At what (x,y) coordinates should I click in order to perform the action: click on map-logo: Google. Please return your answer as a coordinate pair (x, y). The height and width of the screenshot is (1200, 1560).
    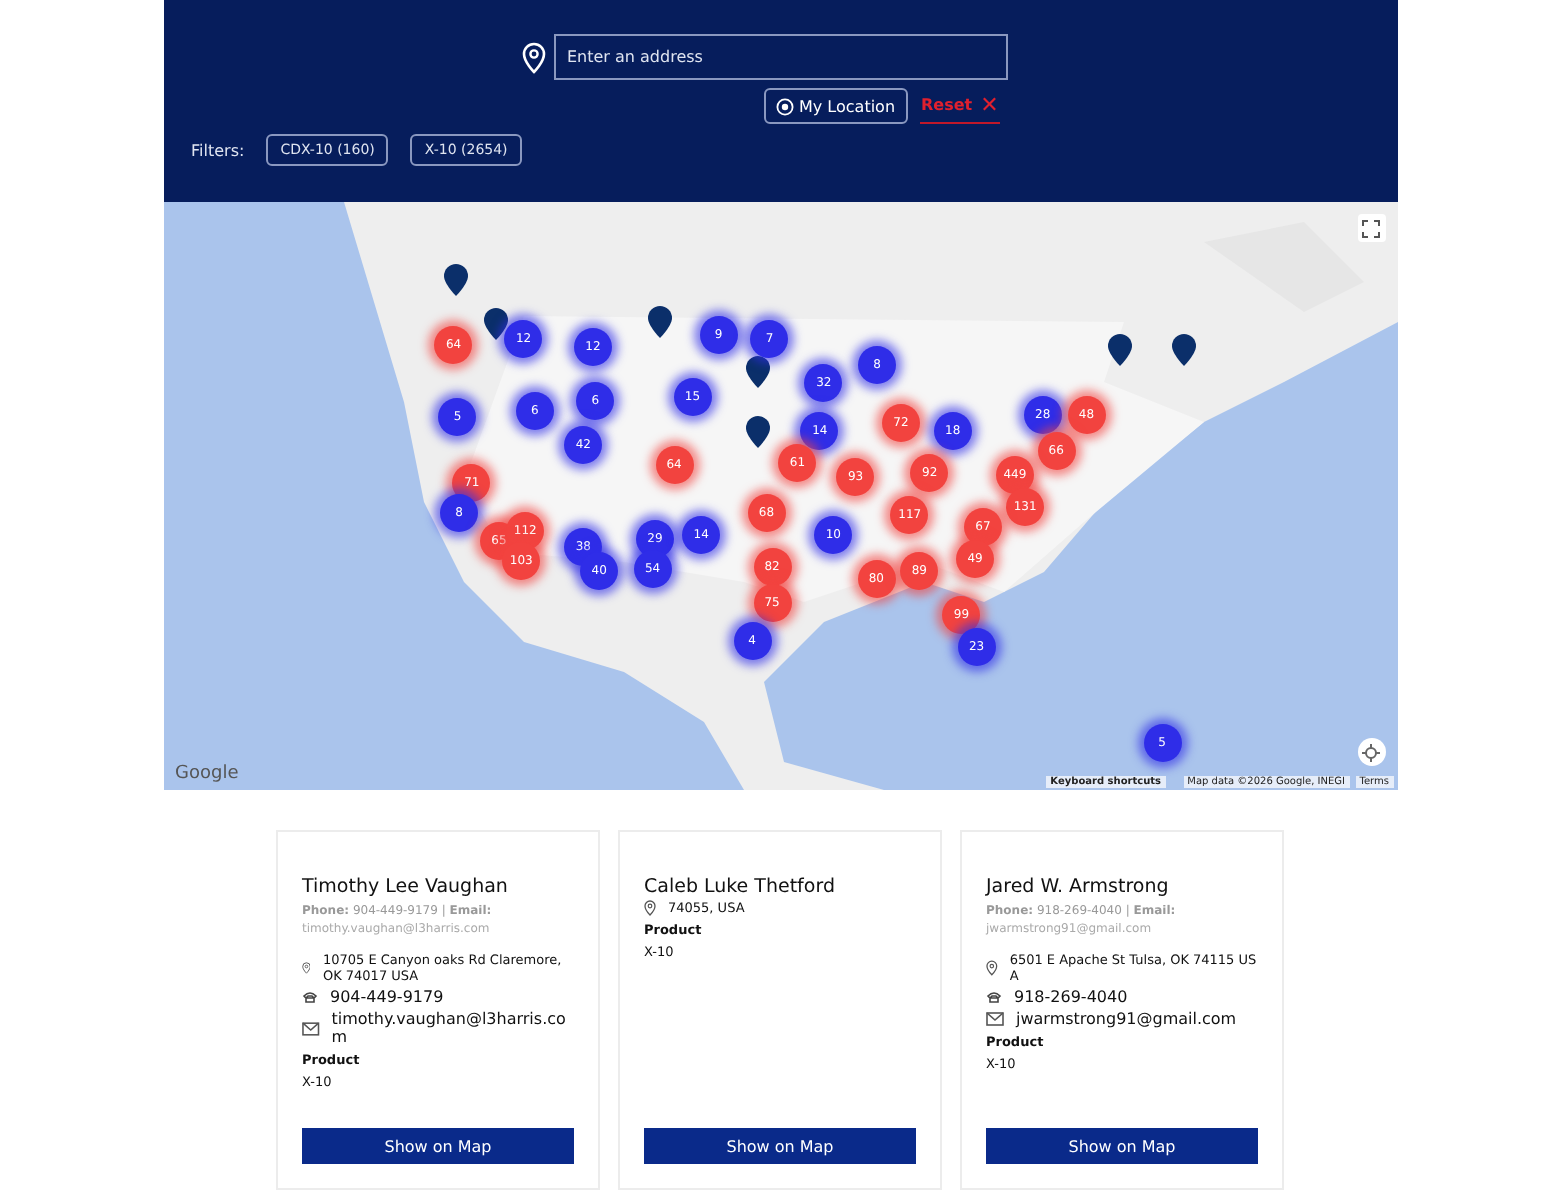
    Looking at the image, I should click on (207, 774).